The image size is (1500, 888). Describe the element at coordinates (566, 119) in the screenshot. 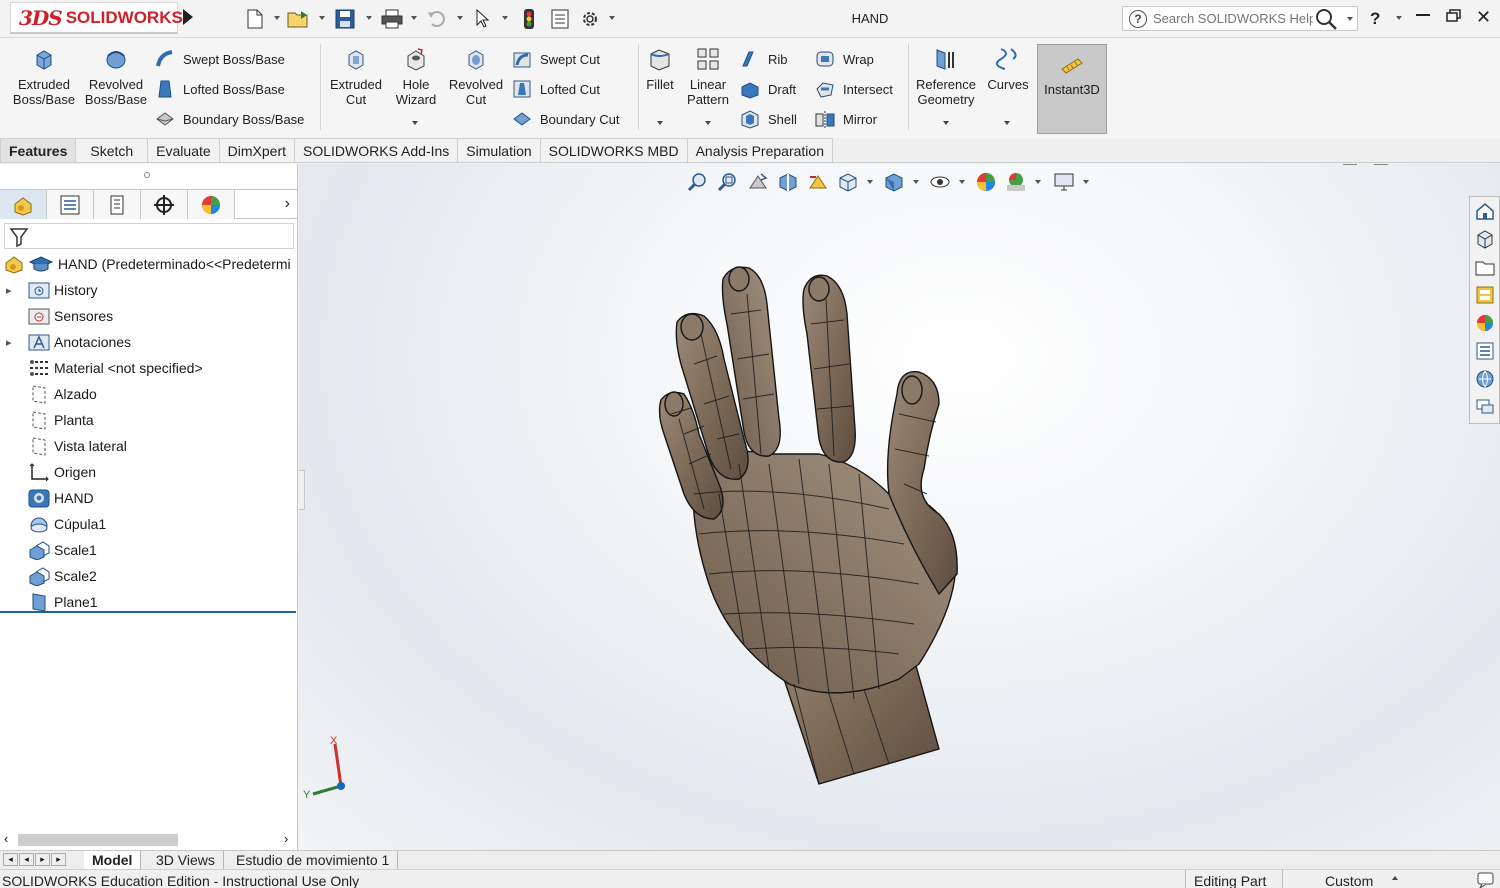

I see `boundary-cut-button: Boundary Cut` at that location.